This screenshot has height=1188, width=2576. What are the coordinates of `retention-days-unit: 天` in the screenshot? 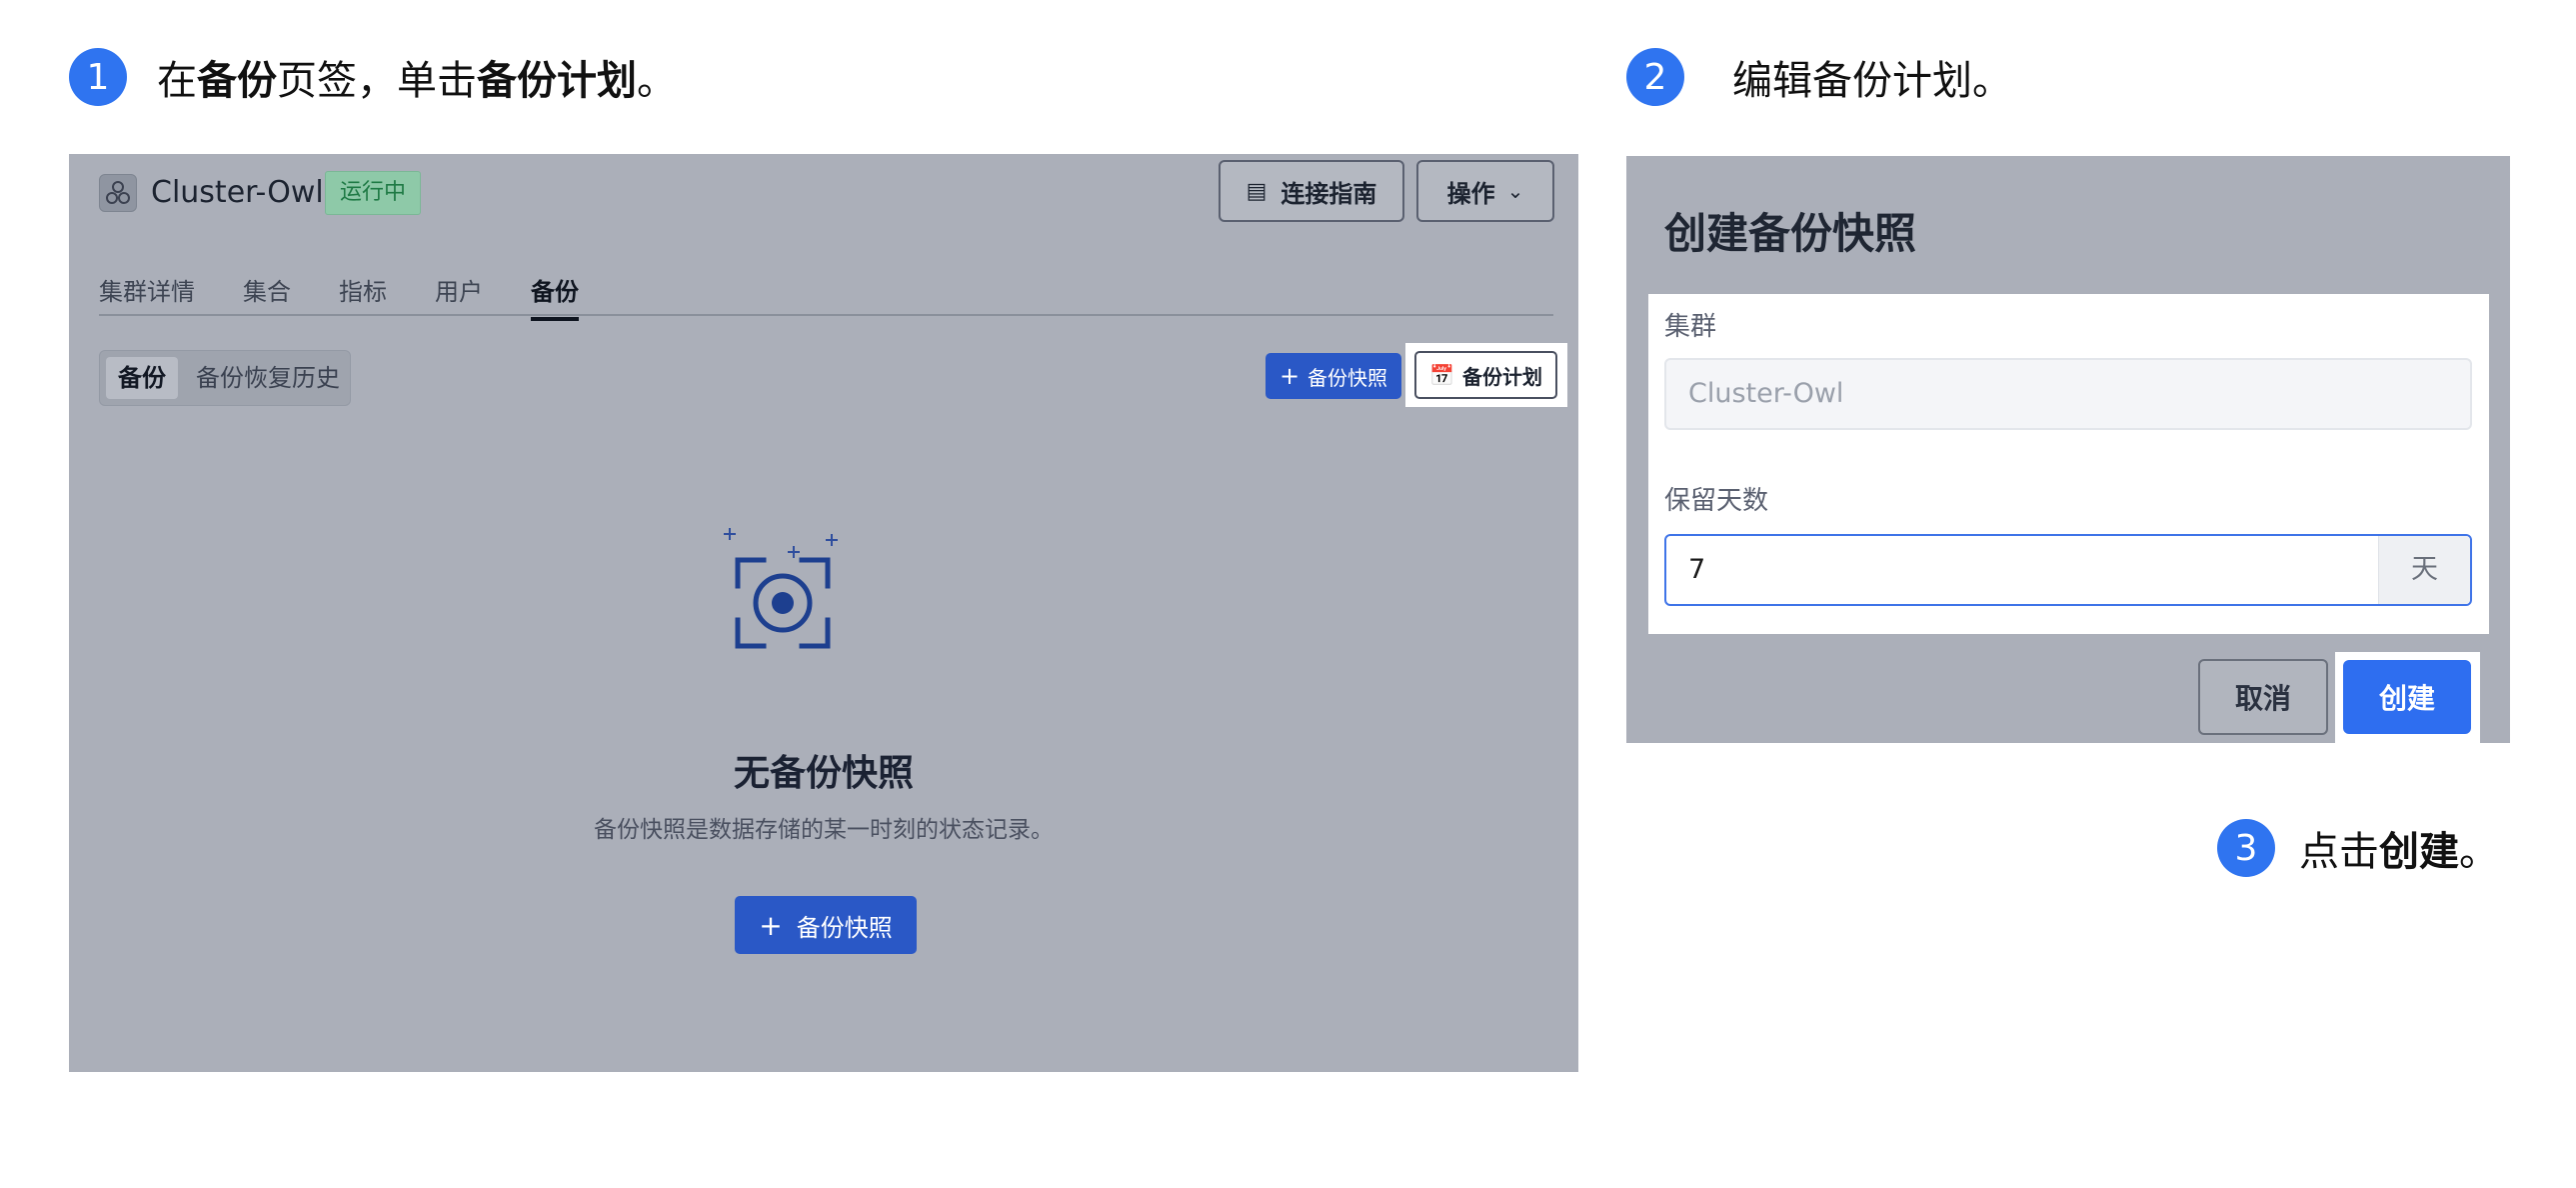 It's located at (2424, 570).